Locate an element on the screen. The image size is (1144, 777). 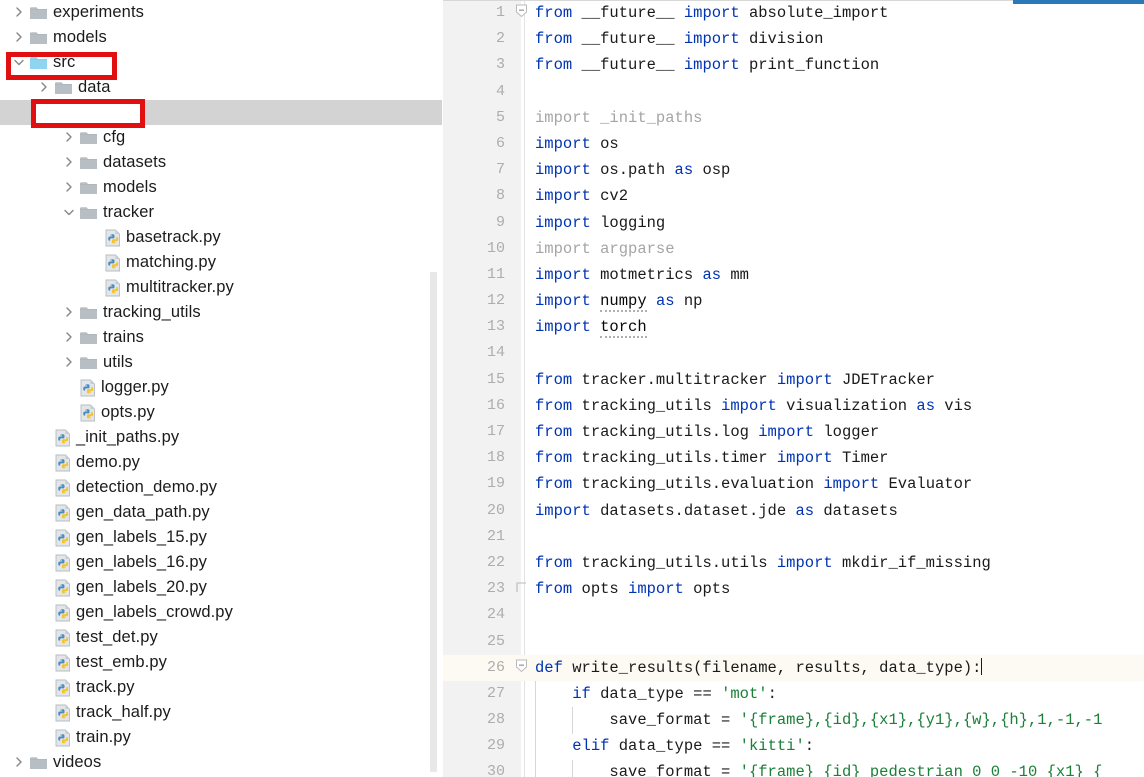
sidebar-scrollbar is located at coordinates (433, 522).